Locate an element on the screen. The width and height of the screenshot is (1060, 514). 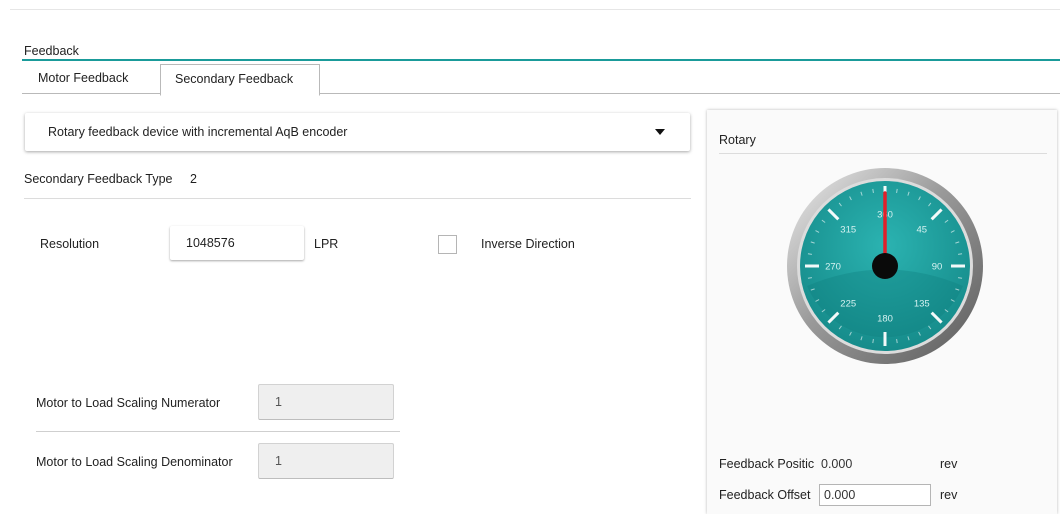
rotary-gauge: 360 45 90 135 180 225 270 315 is located at coordinates (885, 266).